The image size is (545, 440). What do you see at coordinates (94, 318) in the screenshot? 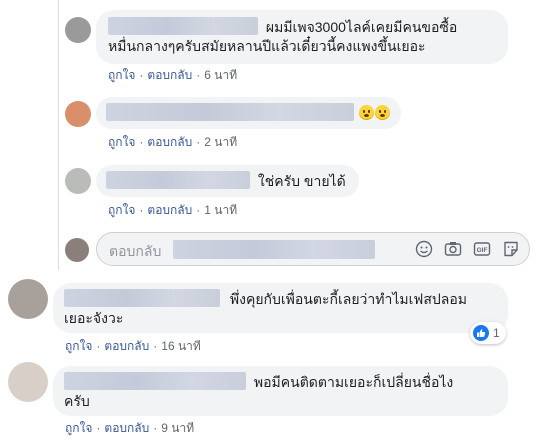
I see `comment-text-cont: เยอะจังวะ` at bounding box center [94, 318].